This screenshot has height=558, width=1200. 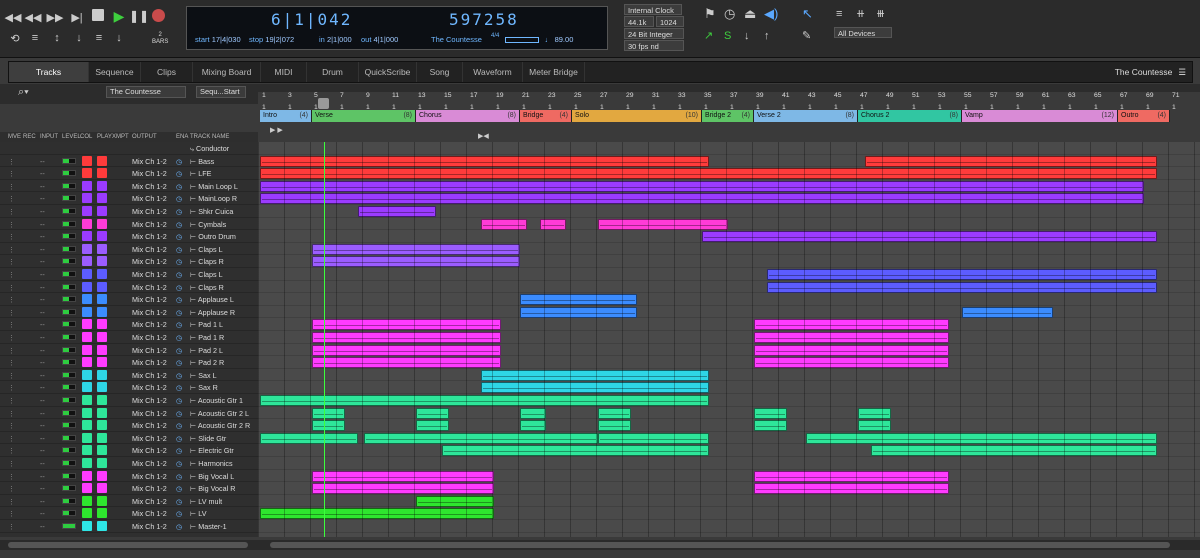 What do you see at coordinates (670, 21) in the screenshot?
I see `buffer-size-select: 1024` at bounding box center [670, 21].